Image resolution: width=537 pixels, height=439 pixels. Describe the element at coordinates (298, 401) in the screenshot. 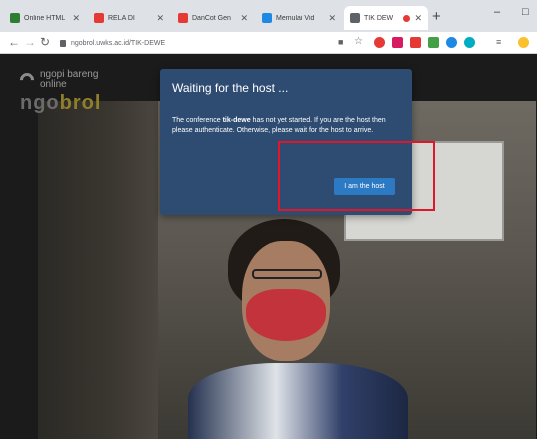

I see `participant-shirt` at that location.